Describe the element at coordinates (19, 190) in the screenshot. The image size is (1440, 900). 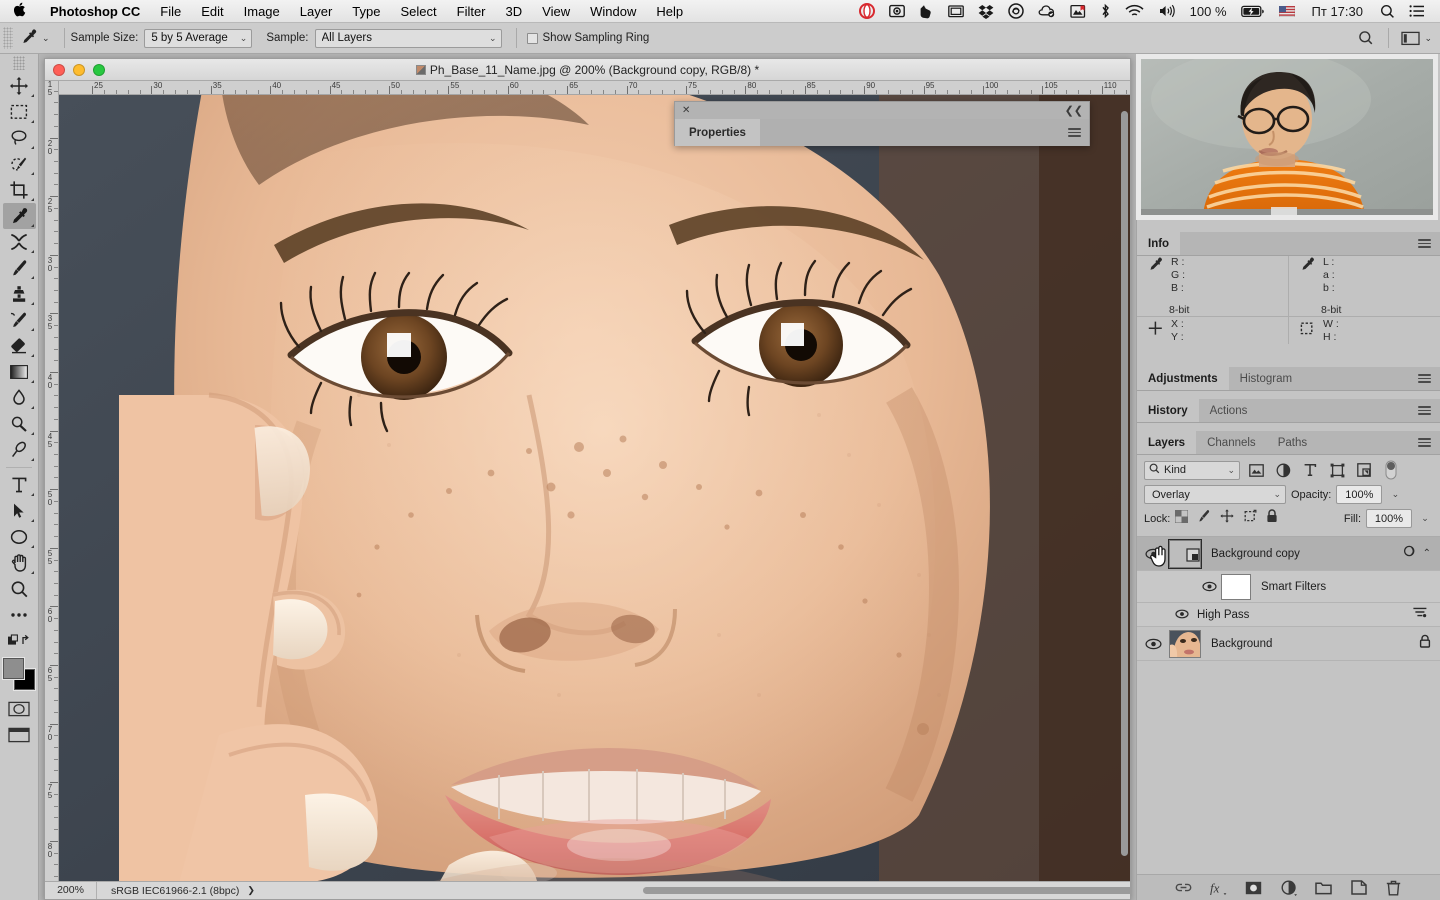
I see `crop-tool` at that location.